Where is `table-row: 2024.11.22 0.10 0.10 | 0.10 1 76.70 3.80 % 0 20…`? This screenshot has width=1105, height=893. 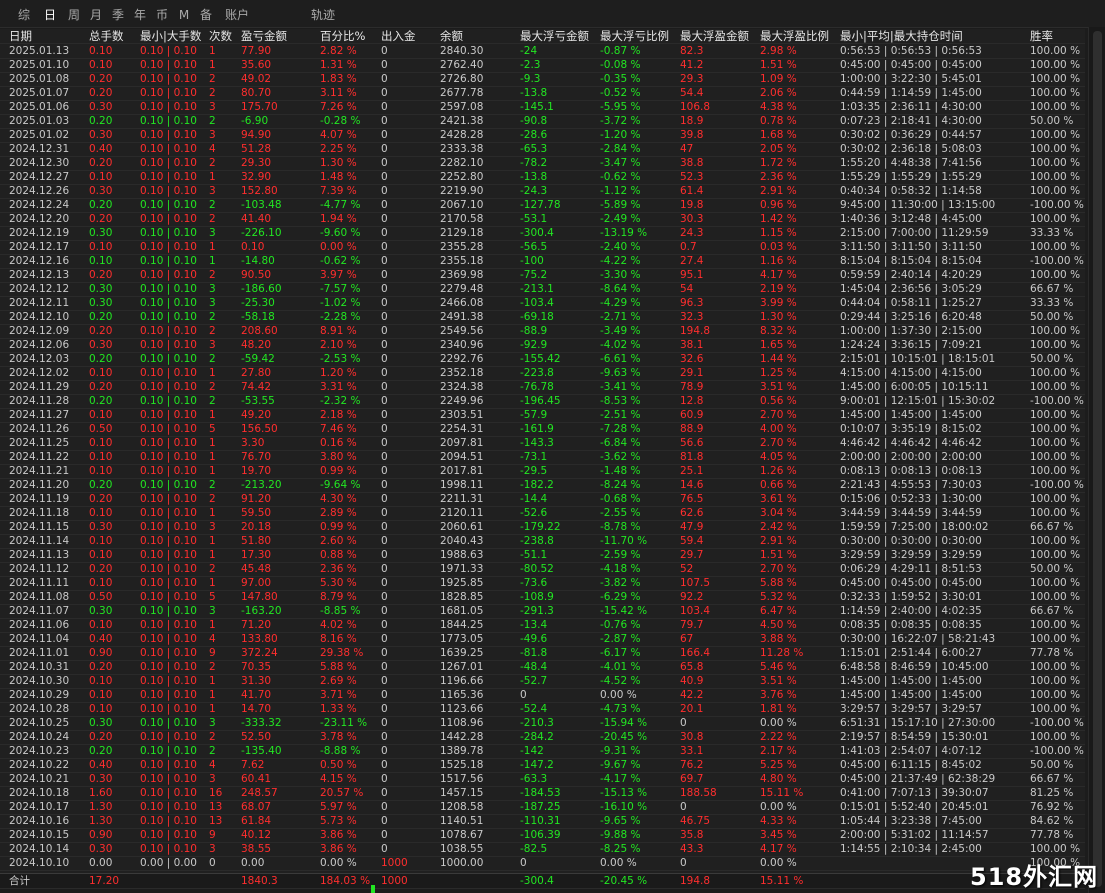
table-row: 2024.11.22 0.10 0.10 | 0.10 1 76.70 3.80 % 0 20… is located at coordinates (542, 457).